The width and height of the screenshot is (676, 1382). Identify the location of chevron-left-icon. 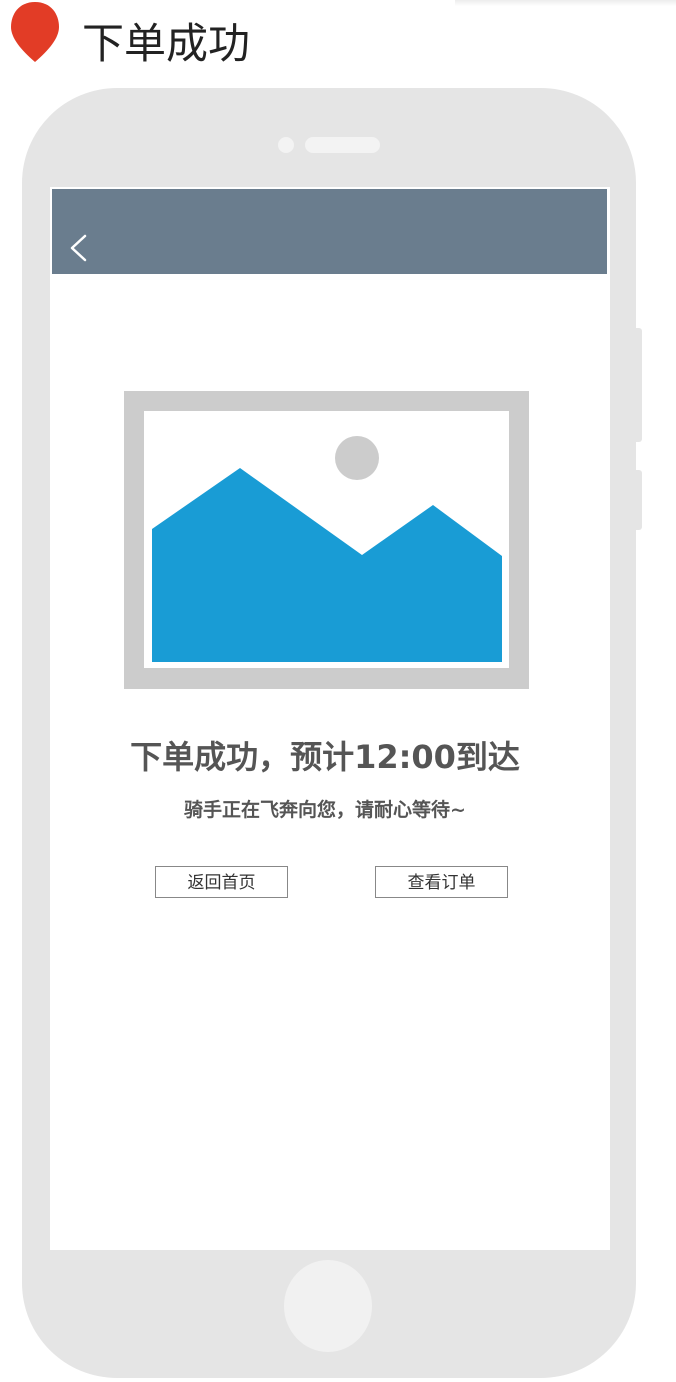
(79, 248).